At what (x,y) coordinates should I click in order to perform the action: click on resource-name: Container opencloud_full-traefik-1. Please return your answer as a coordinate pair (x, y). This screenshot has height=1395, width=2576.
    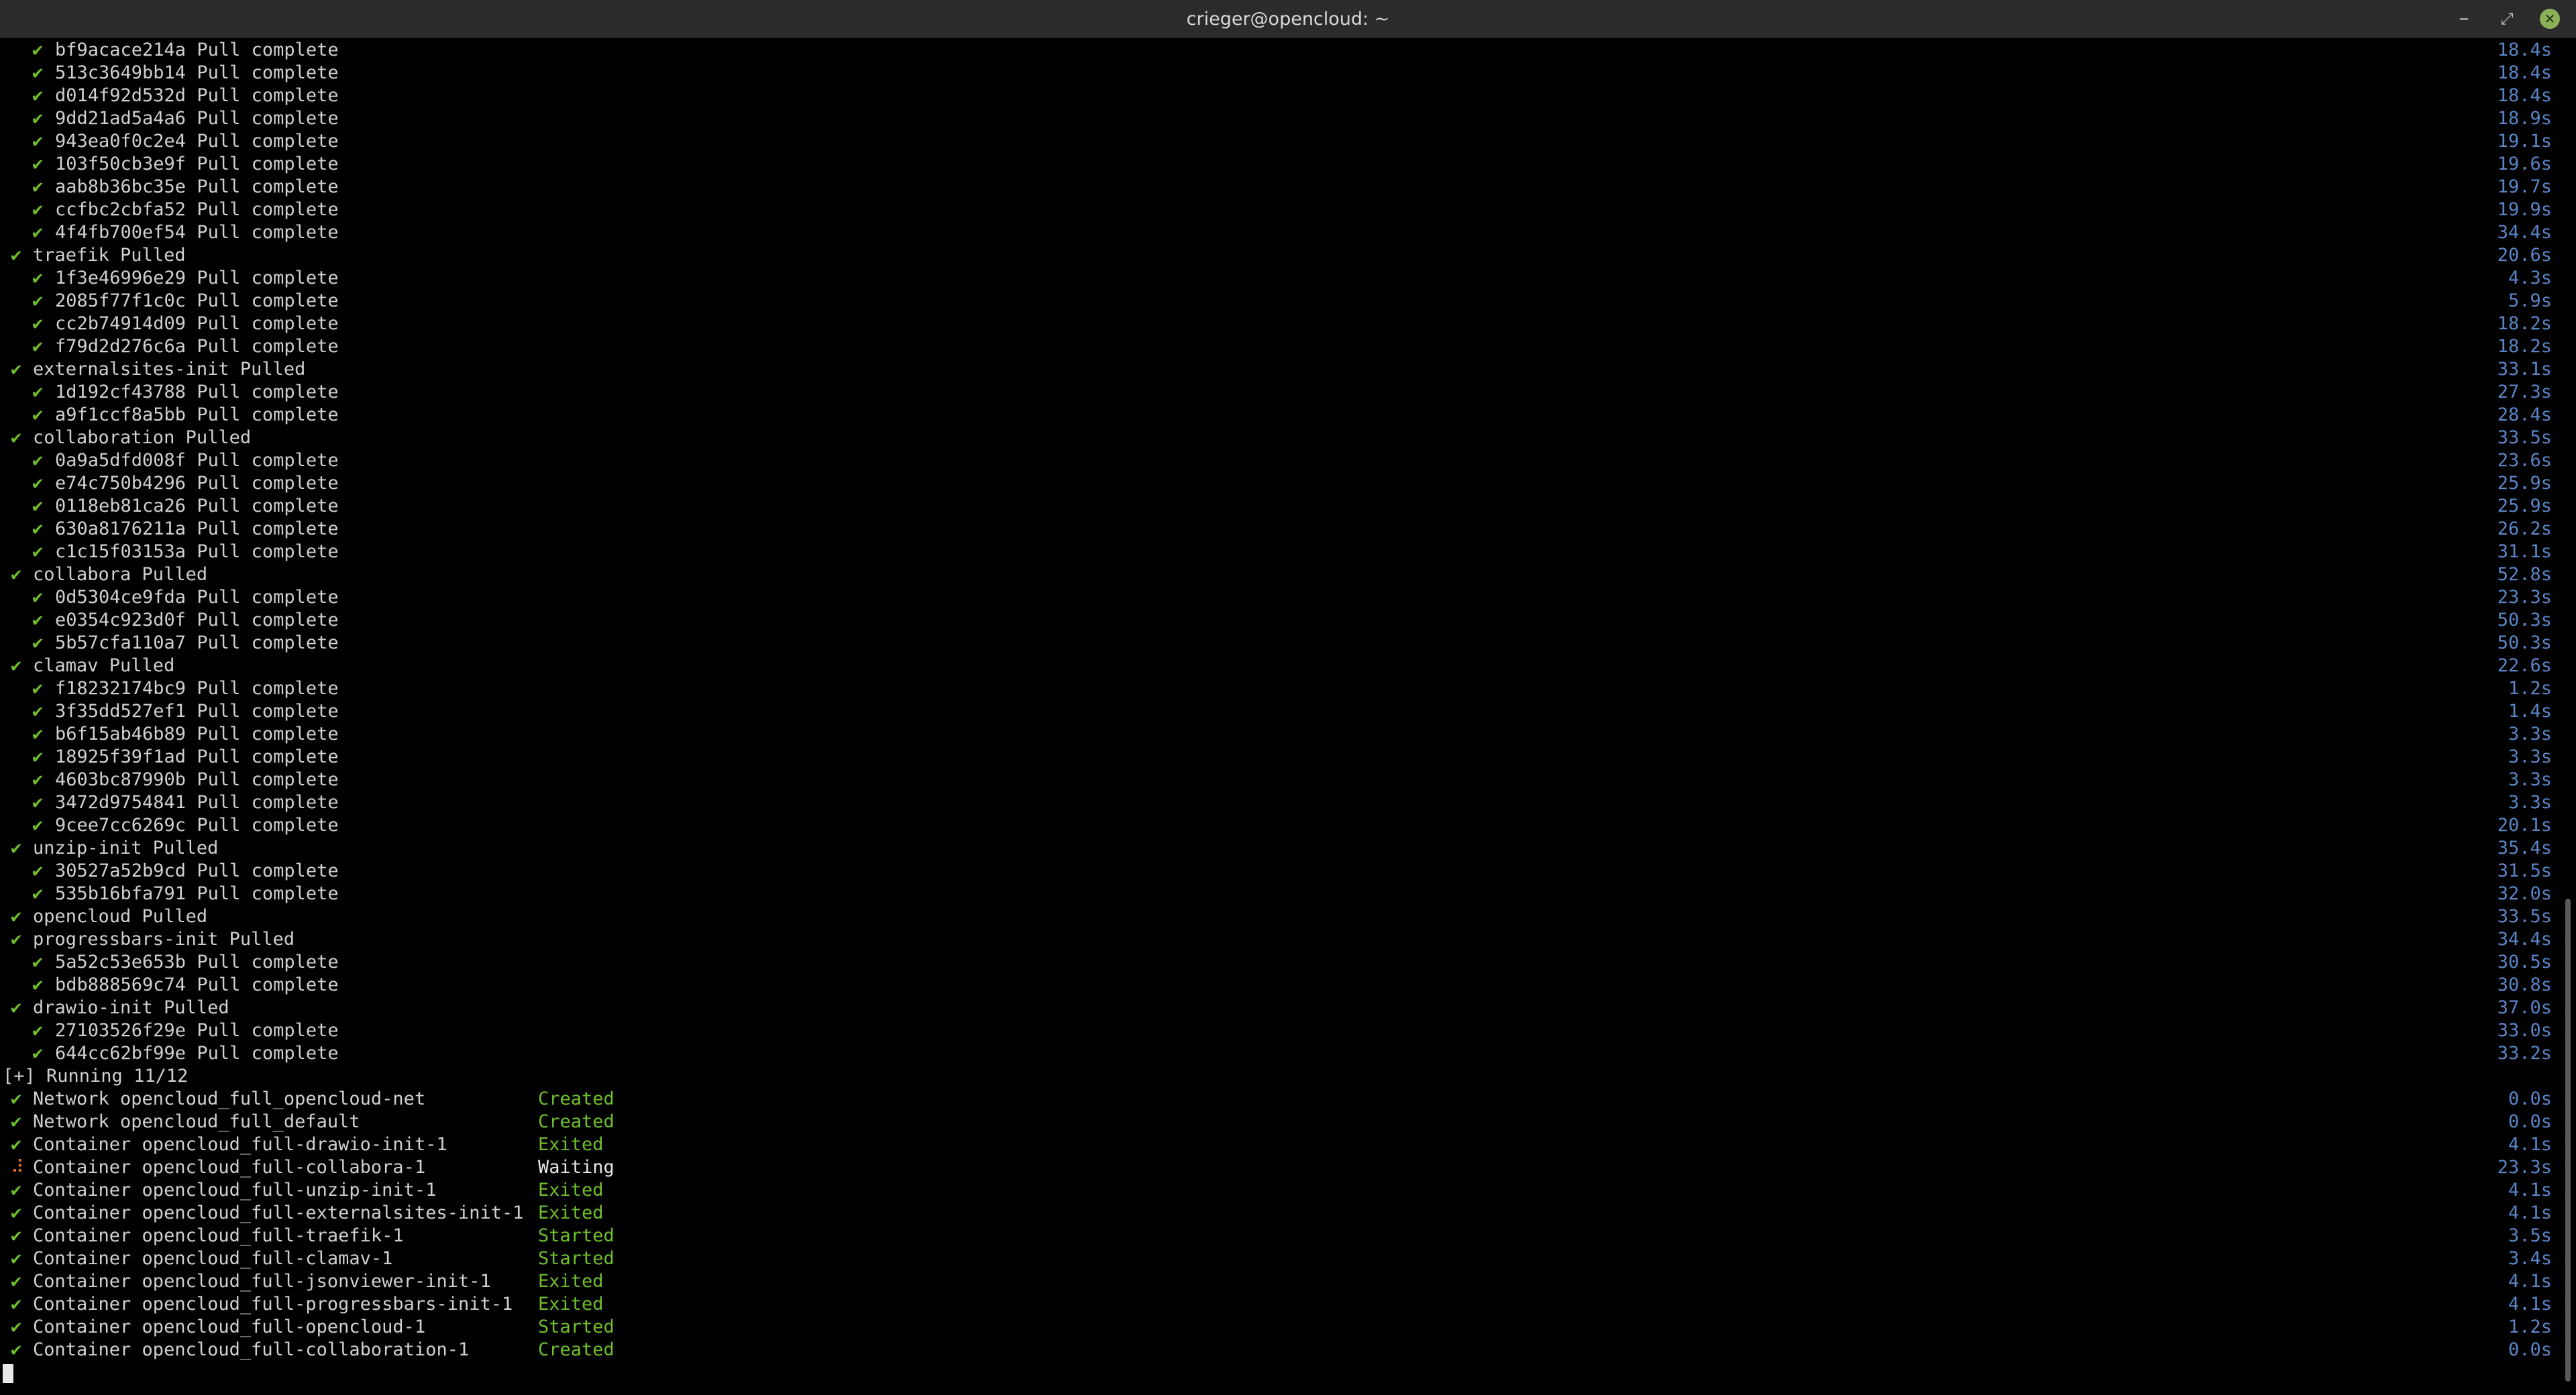
    Looking at the image, I should click on (218, 1235).